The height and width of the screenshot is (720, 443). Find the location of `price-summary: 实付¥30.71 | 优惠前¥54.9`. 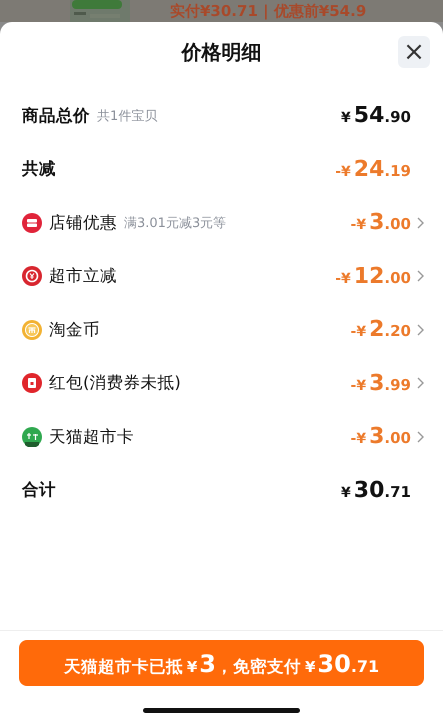

price-summary: 实付¥30.71 | 优惠前¥54.9 is located at coordinates (268, 11).